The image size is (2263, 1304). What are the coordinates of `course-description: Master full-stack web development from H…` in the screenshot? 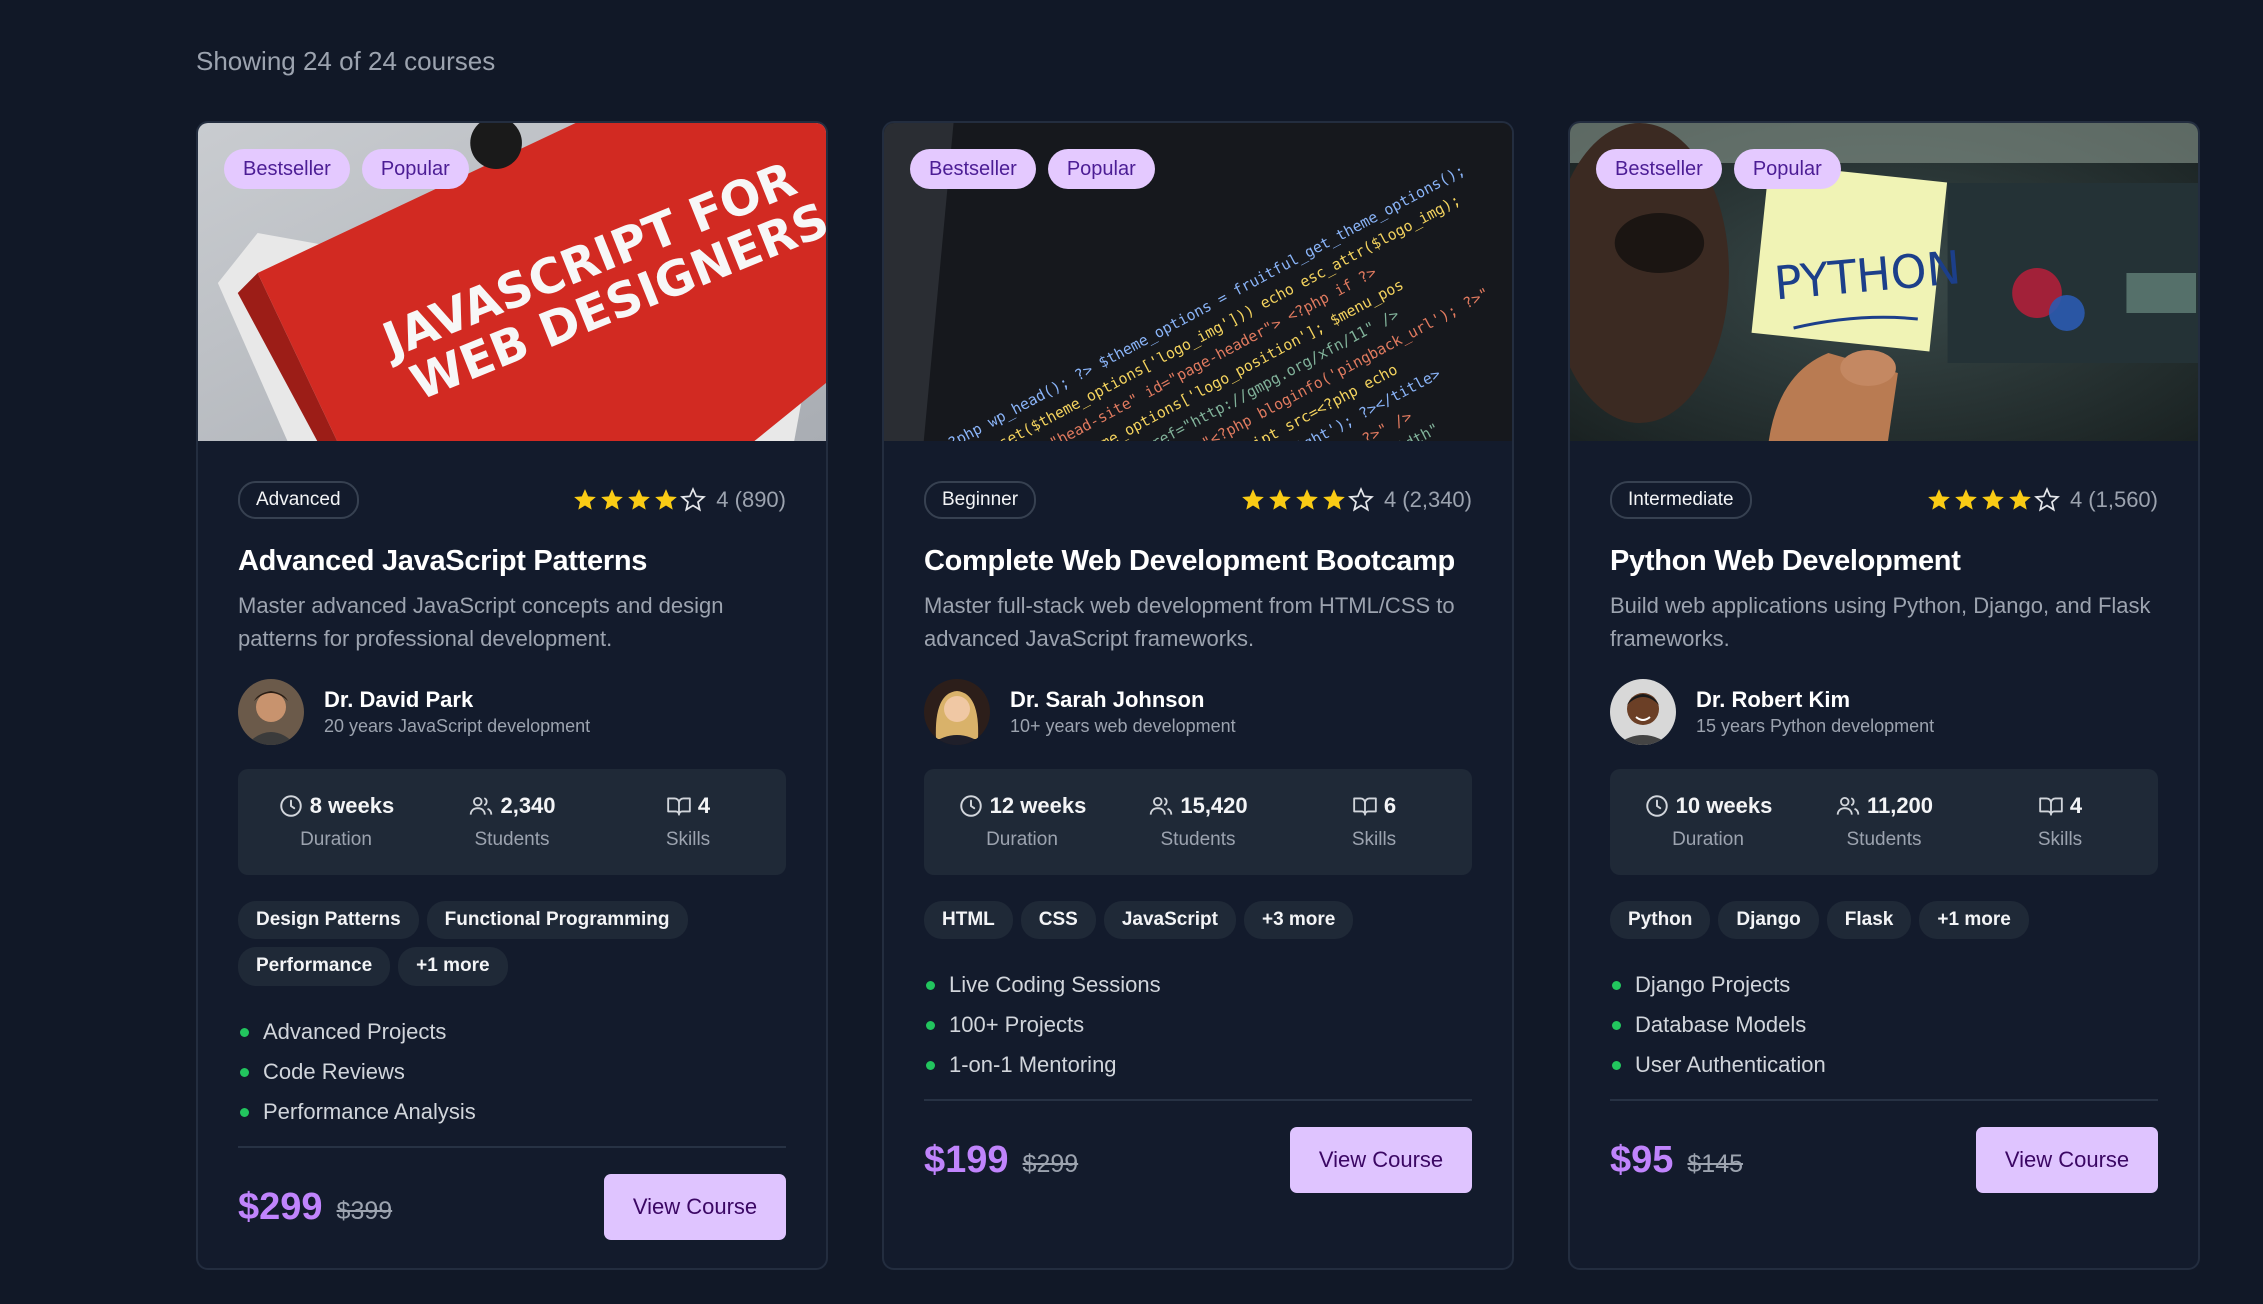 It's located at (1189, 621).